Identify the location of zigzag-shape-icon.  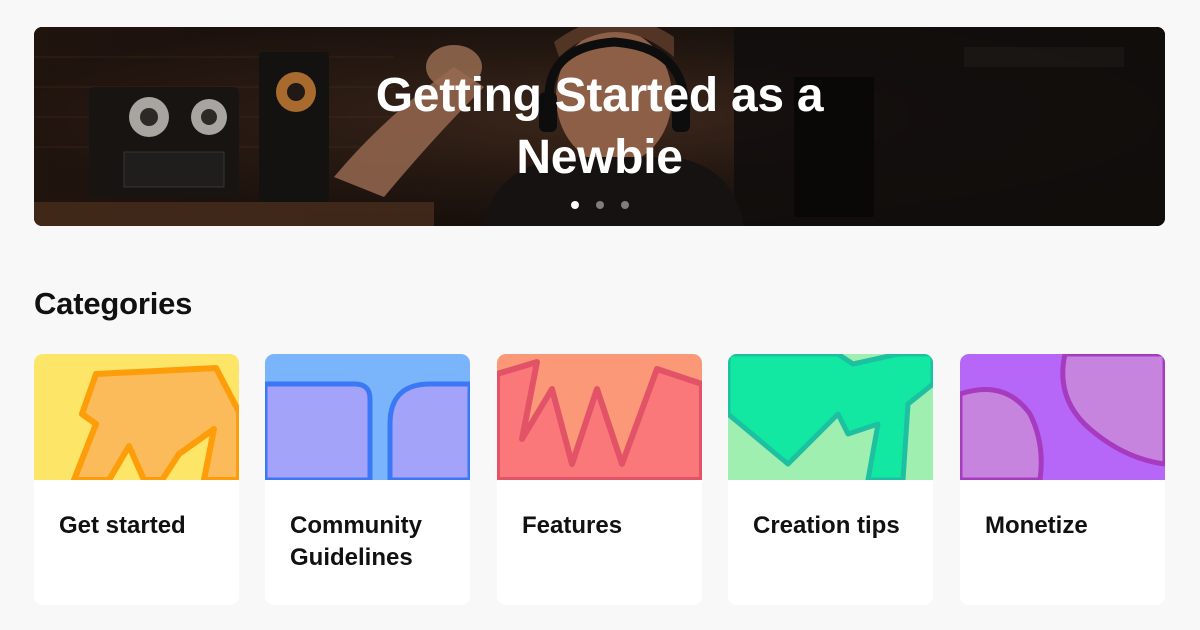
(599, 417).